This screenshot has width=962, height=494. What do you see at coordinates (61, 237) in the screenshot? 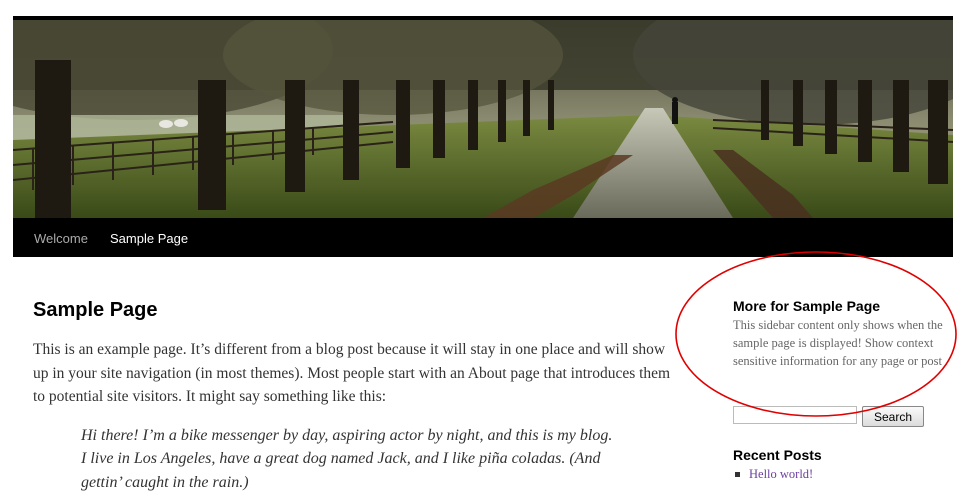
I see `nav-item-welcome: Welcome` at bounding box center [61, 237].